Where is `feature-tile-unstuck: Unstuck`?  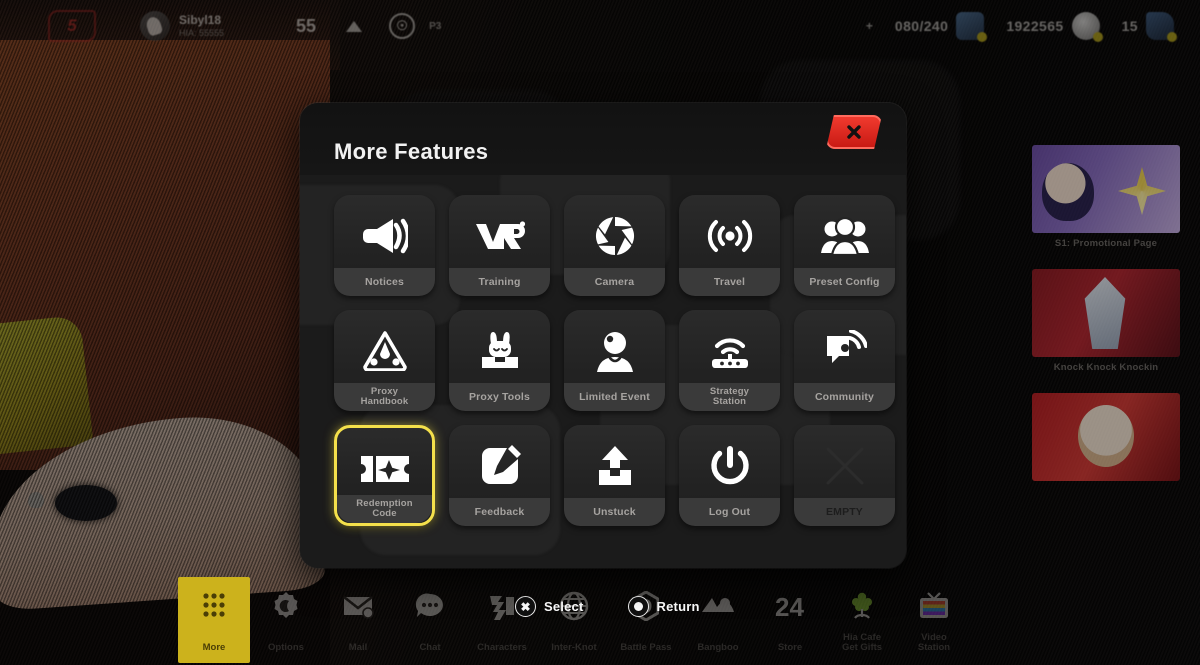 feature-tile-unstuck: Unstuck is located at coordinates (614, 475).